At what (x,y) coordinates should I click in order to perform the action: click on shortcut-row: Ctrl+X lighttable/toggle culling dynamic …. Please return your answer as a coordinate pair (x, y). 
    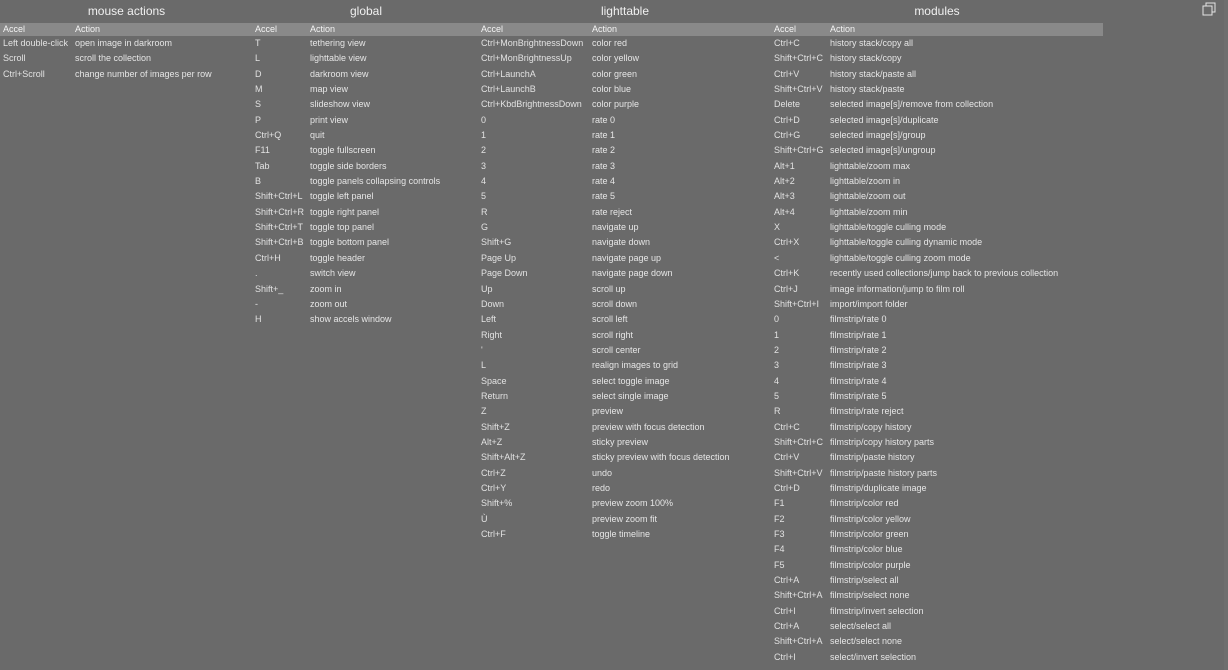
    Looking at the image, I should click on (937, 242).